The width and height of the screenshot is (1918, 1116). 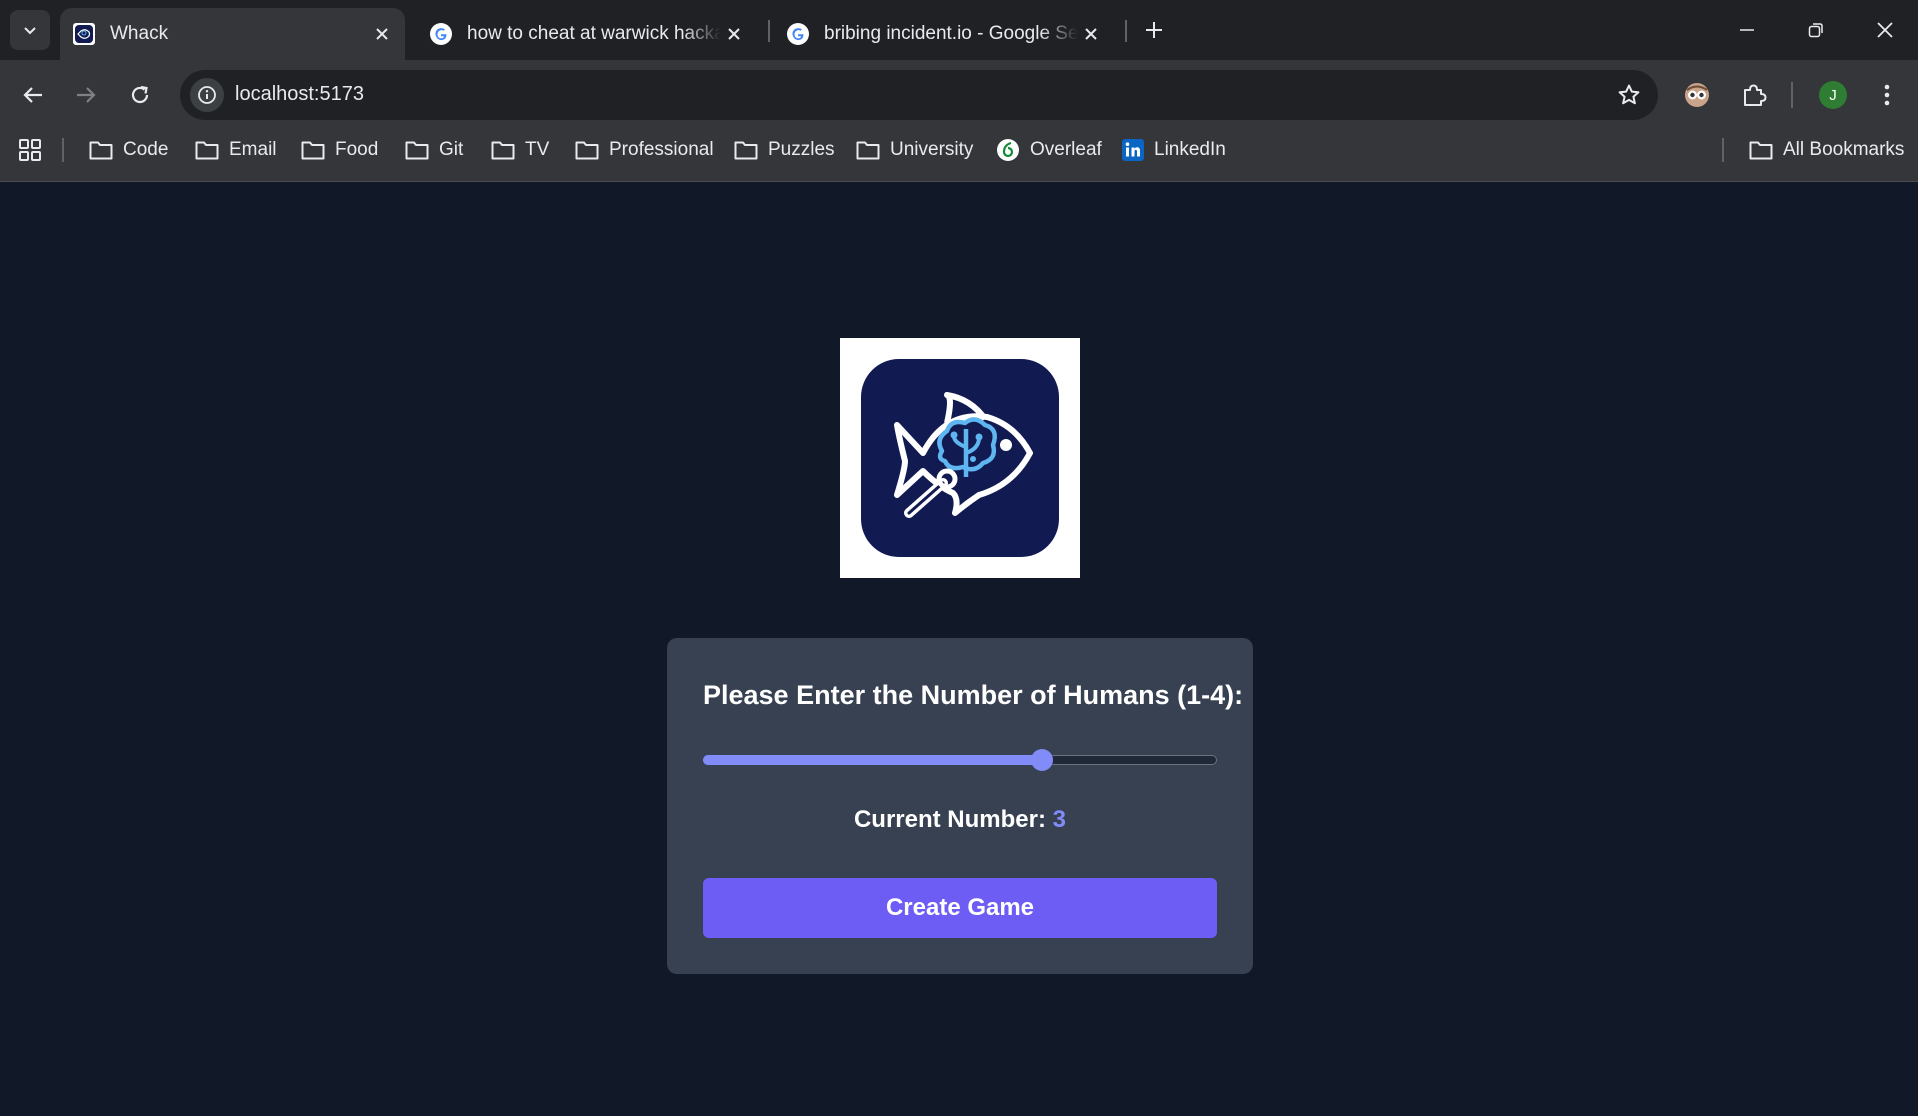 I want to click on minimize-button, so click(x=1747, y=30).